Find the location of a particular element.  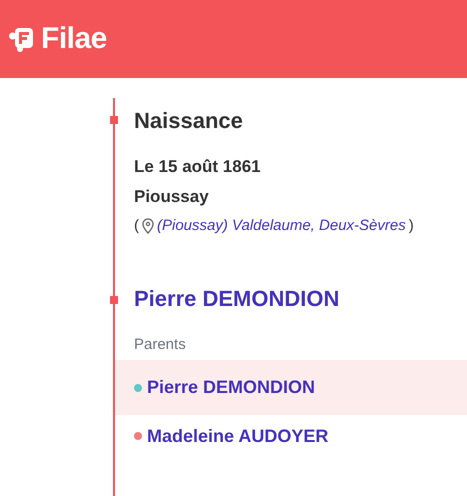

section-label: Parents is located at coordinates (160, 345).